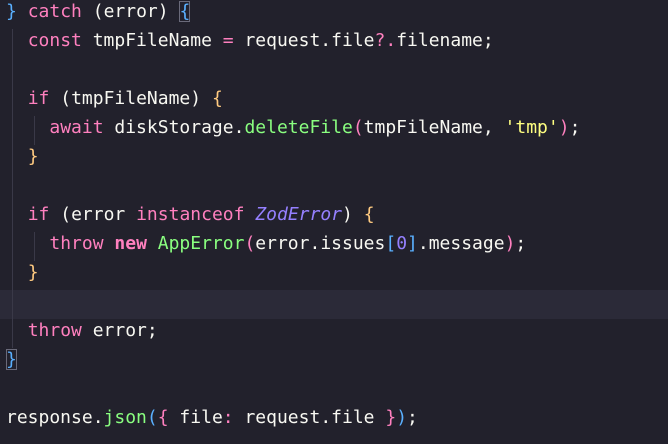  I want to click on new-keyword: new, so click(130, 243).